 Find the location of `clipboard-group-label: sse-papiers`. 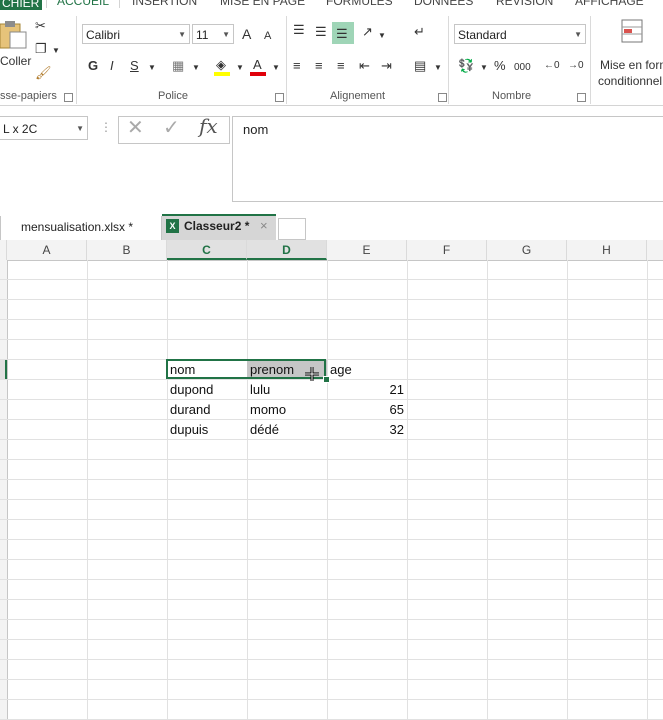

clipboard-group-label: sse-papiers is located at coordinates (28, 96).